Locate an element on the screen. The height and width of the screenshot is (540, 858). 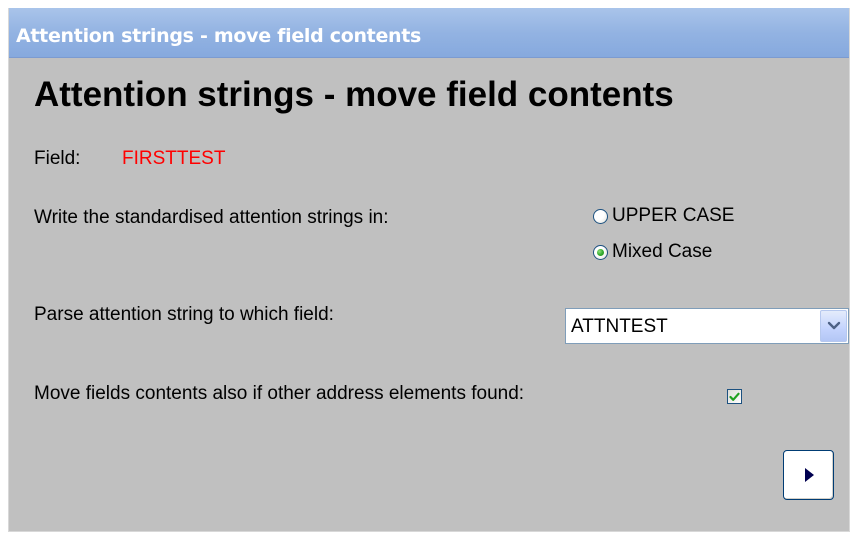
title-bar: Attention strings - move field contents is located at coordinates (429, 33).